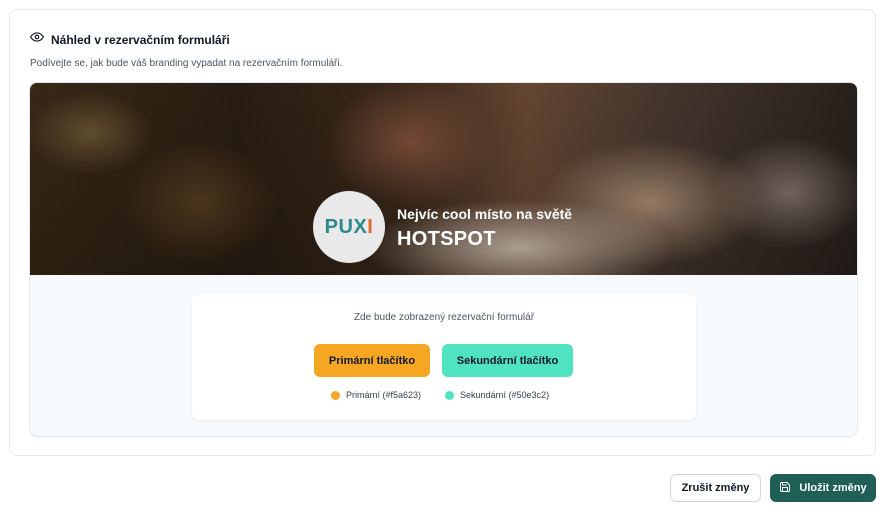 The image size is (887, 512). What do you see at coordinates (444, 317) in the screenshot?
I see `form-placeholder-note: Zde bude zobrazený rezervační formulář` at bounding box center [444, 317].